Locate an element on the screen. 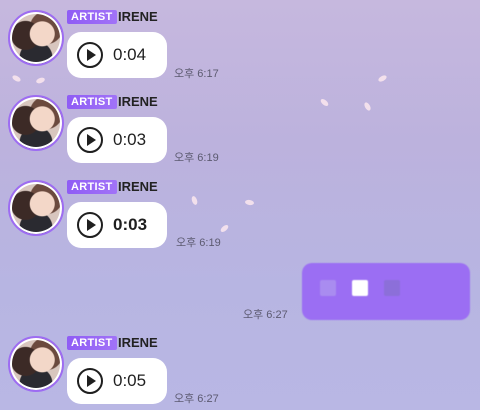 The width and height of the screenshot is (480, 410). voice-duration: 0:05 is located at coordinates (130, 380).